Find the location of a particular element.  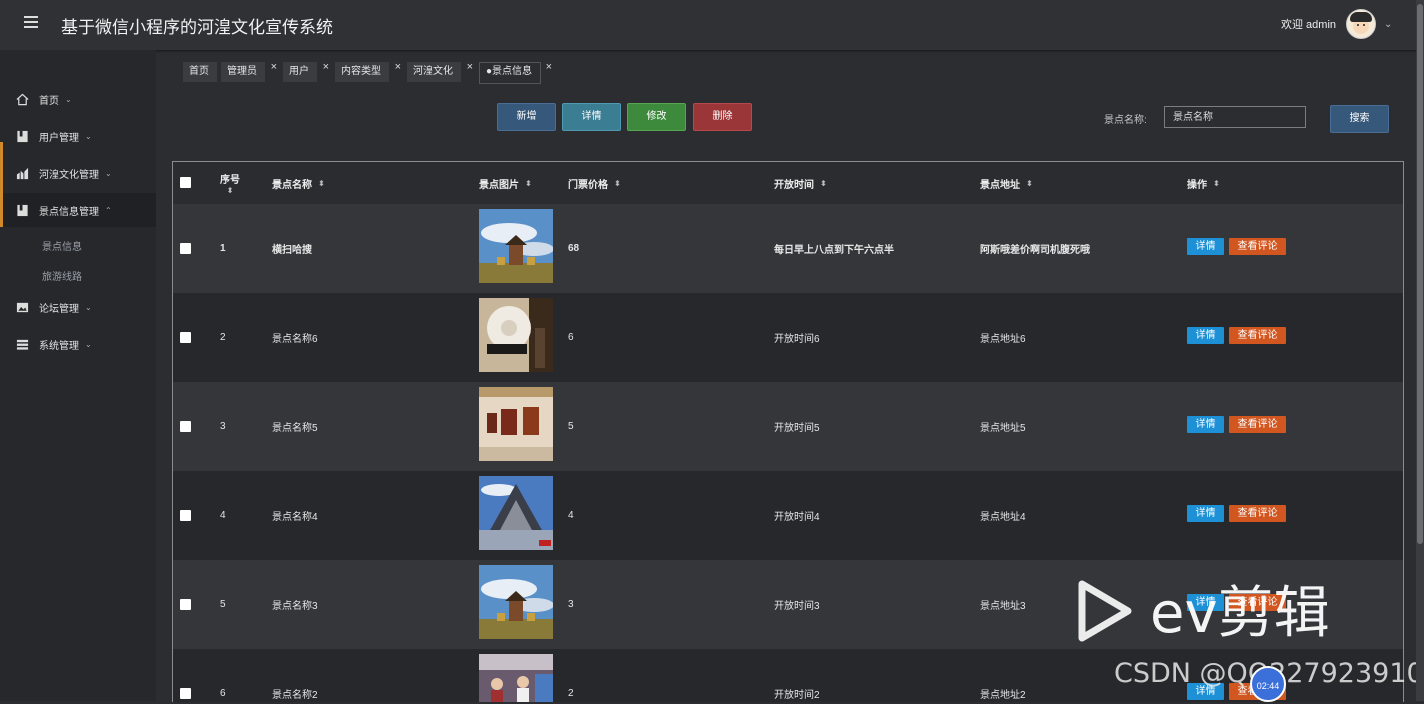

sidebar-item-users: 用户管理 ⌄ is located at coordinates (78, 136).